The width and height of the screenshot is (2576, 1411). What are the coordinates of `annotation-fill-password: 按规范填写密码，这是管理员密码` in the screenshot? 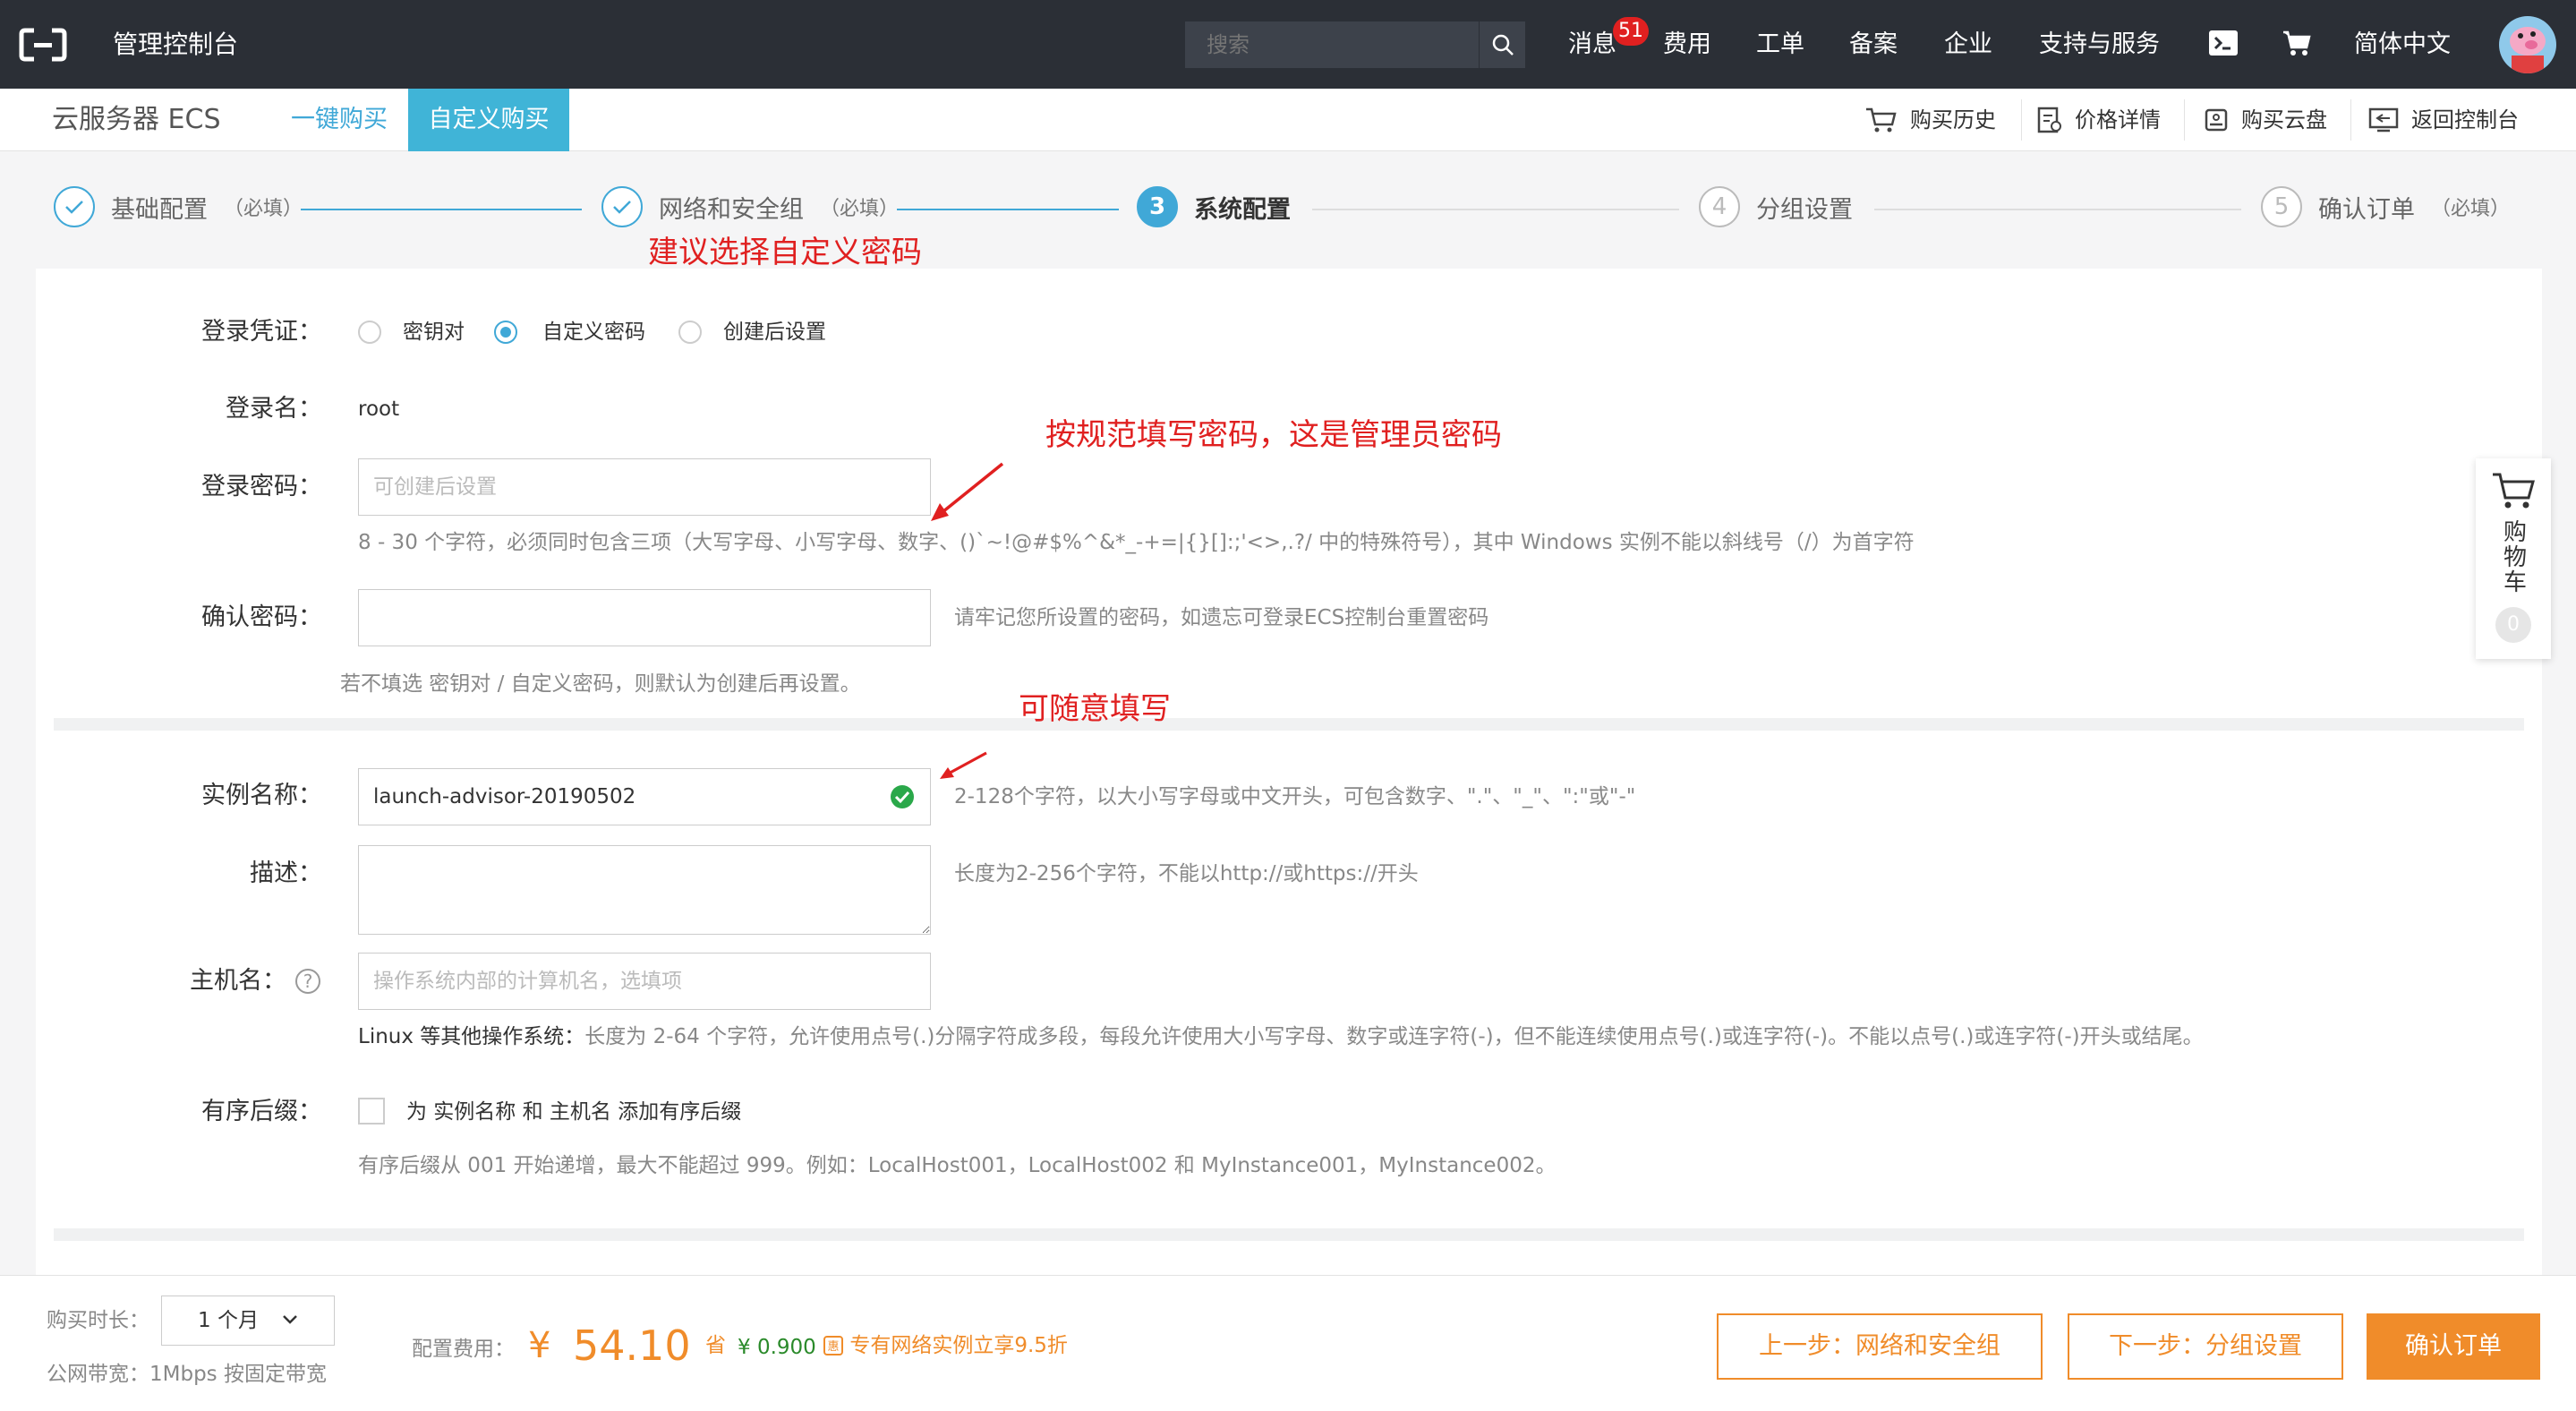 It's located at (1273, 435).